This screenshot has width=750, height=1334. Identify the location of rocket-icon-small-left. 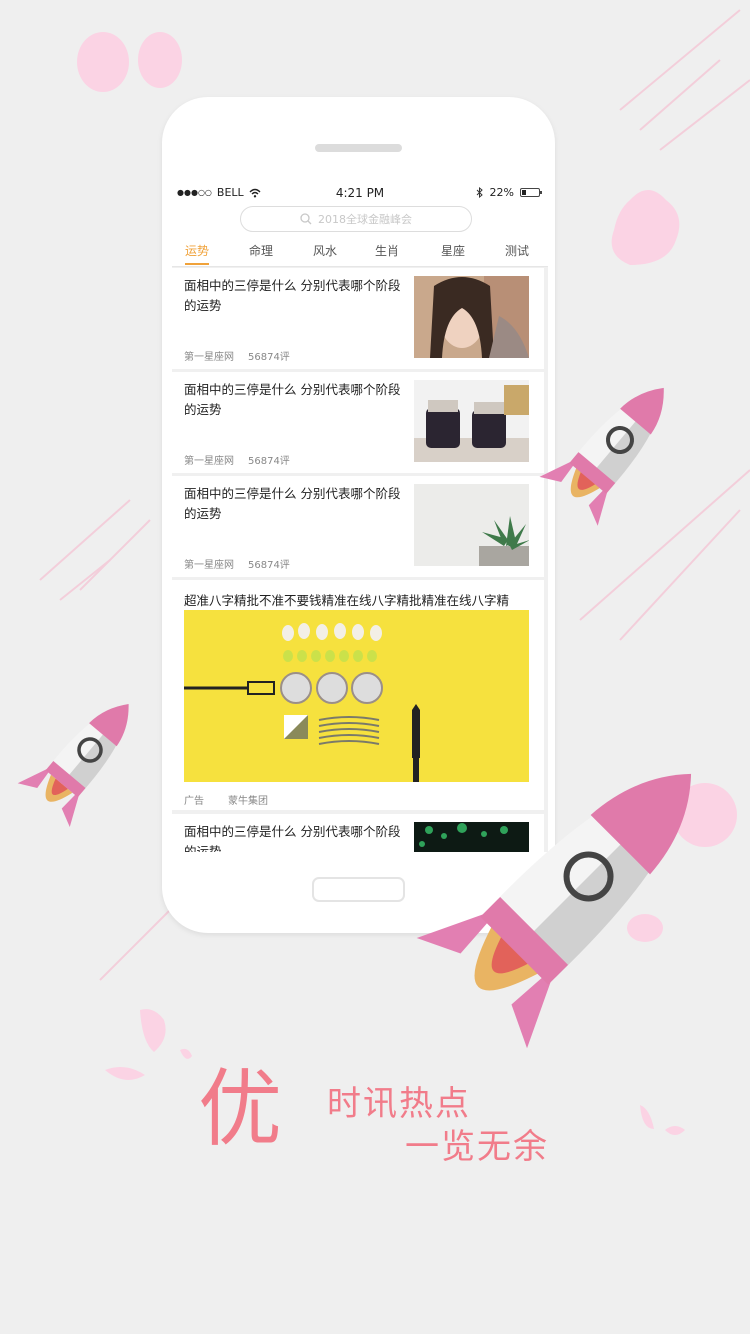
(73, 766).